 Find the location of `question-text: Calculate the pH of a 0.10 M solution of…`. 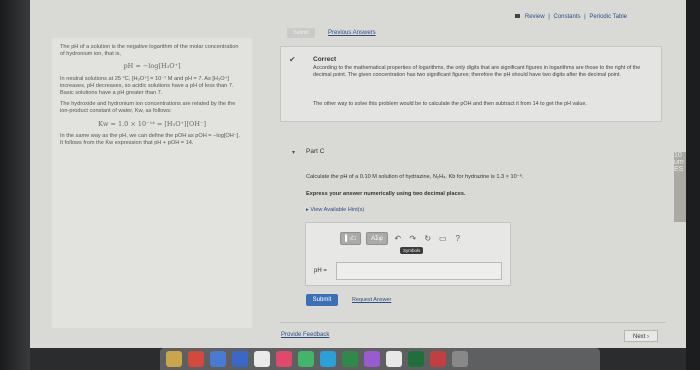

question-text: Calculate the pH of a 0.10 M solution of… is located at coordinates (415, 177).